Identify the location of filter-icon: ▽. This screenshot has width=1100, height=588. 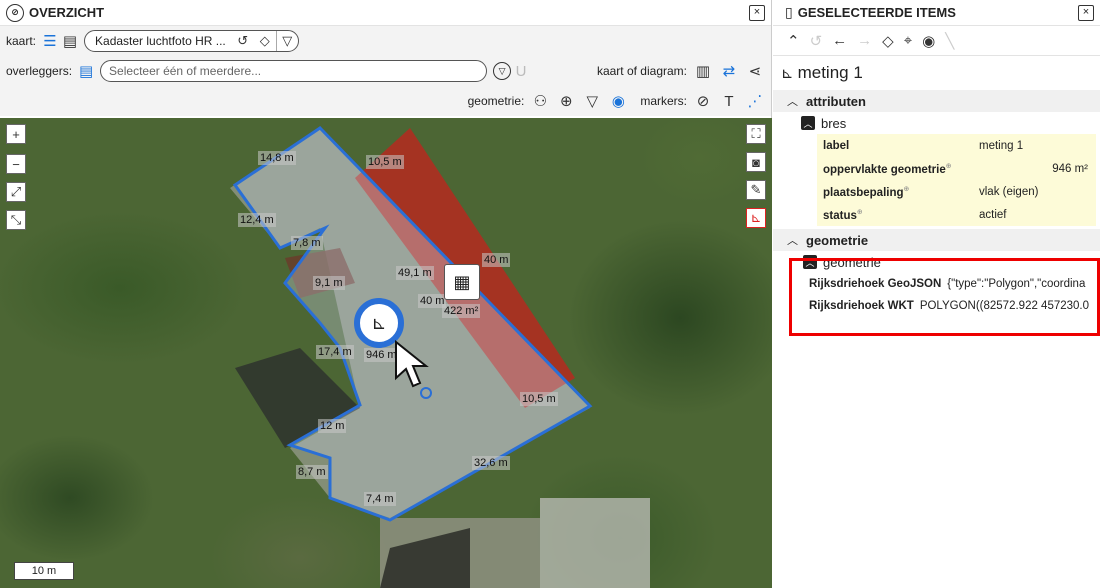
(592, 101).